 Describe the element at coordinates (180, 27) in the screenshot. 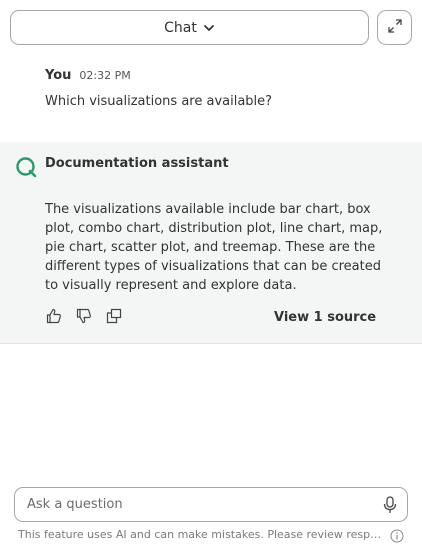

I see `mode-label: Chat` at that location.